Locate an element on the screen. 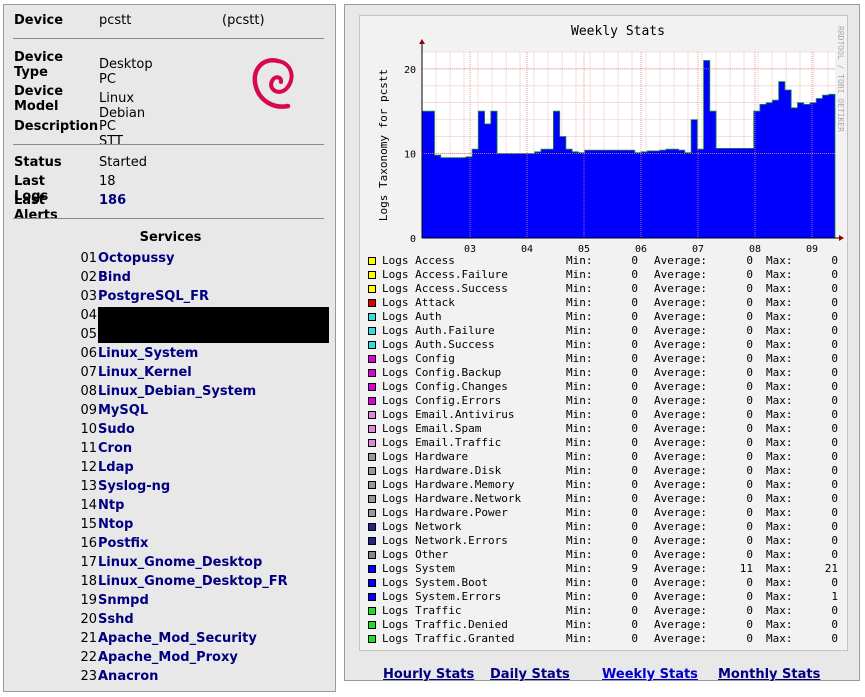  service-link: Sshd is located at coordinates (116, 619).